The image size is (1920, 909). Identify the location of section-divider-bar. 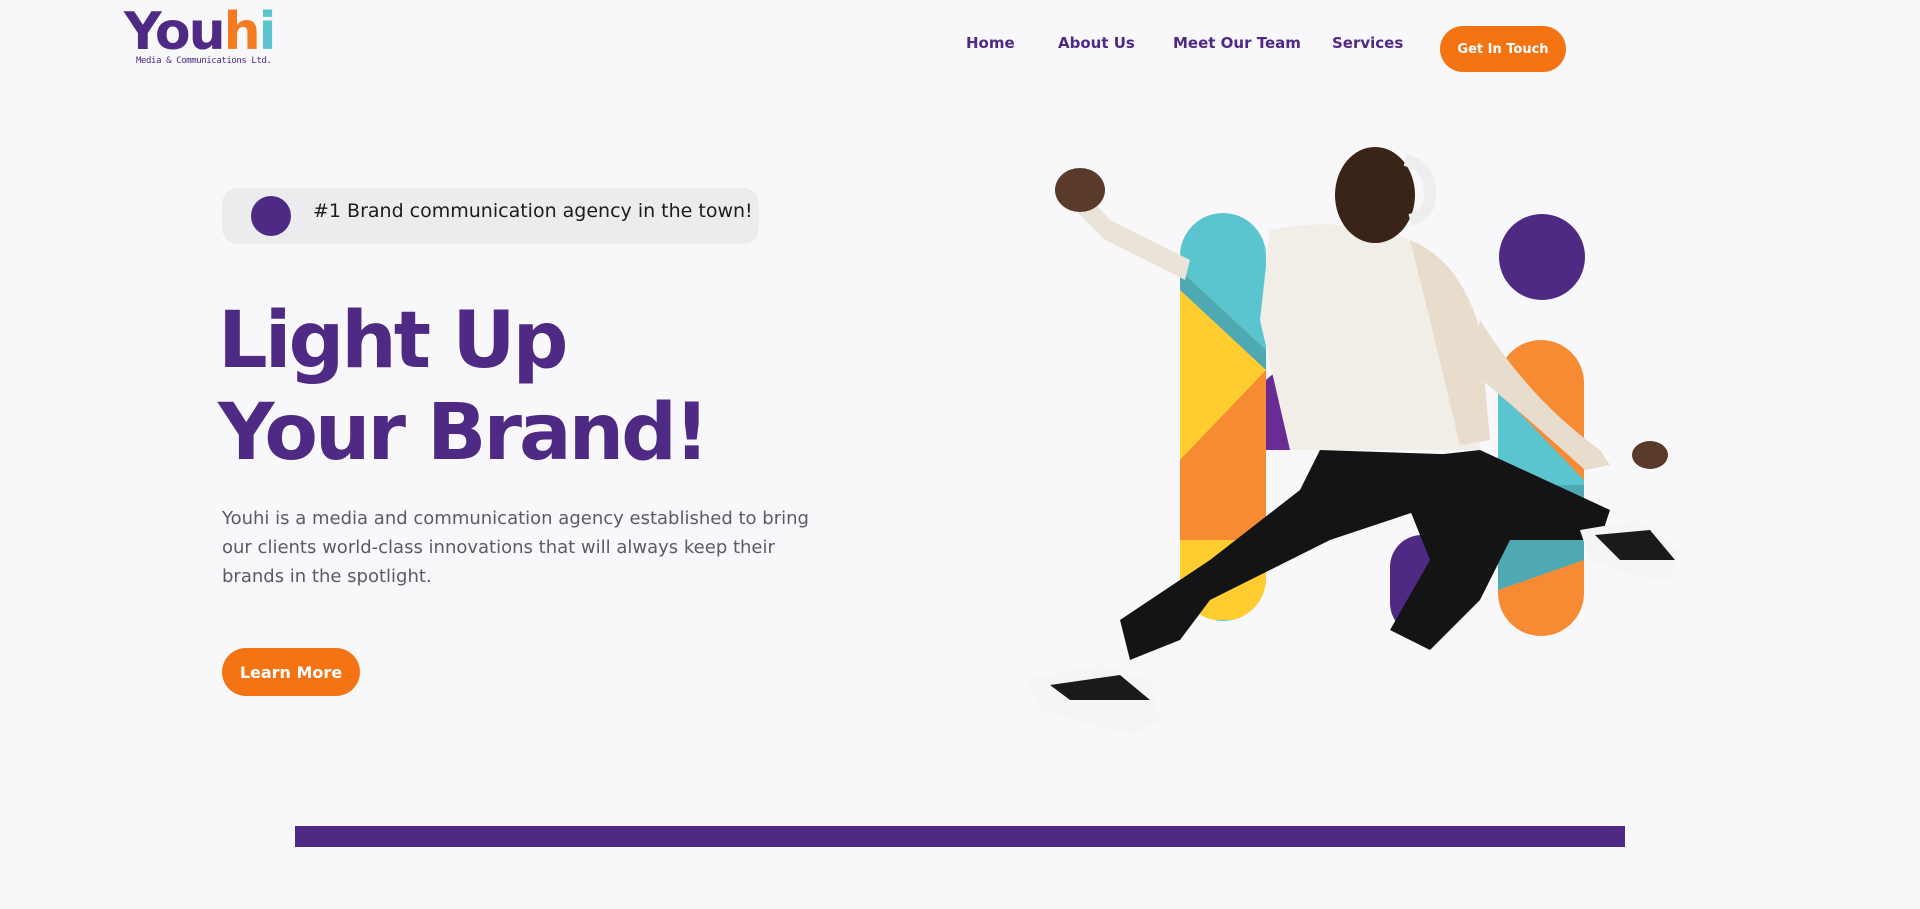
(960, 836).